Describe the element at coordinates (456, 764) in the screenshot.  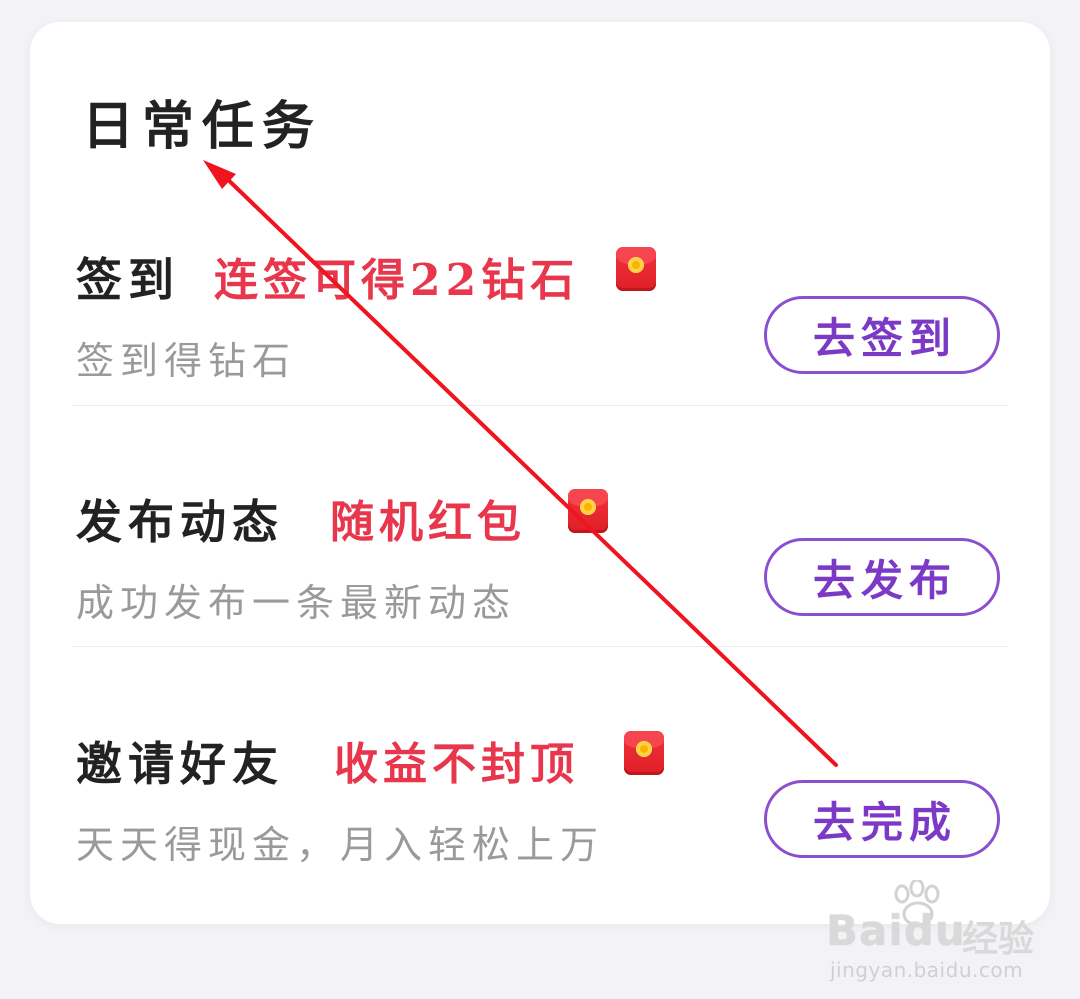
I see `task-reward: 收益不封顶` at that location.